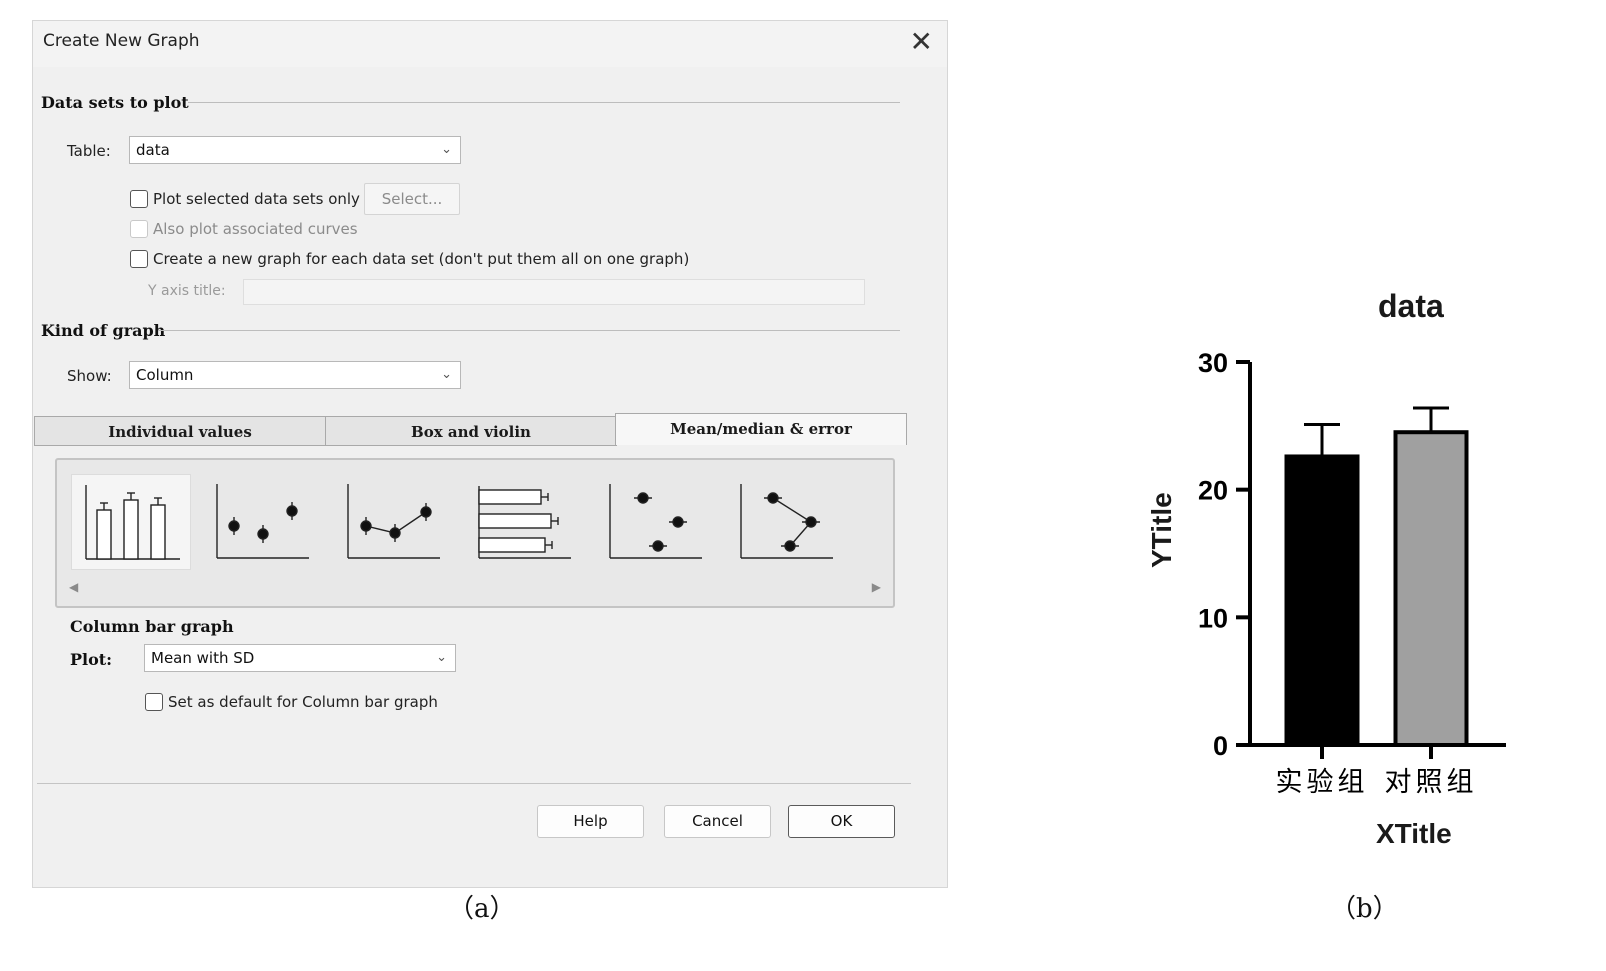 The image size is (1606, 971). What do you see at coordinates (1220, 746) in the screenshot?
I see `y-tick-label: 0` at bounding box center [1220, 746].